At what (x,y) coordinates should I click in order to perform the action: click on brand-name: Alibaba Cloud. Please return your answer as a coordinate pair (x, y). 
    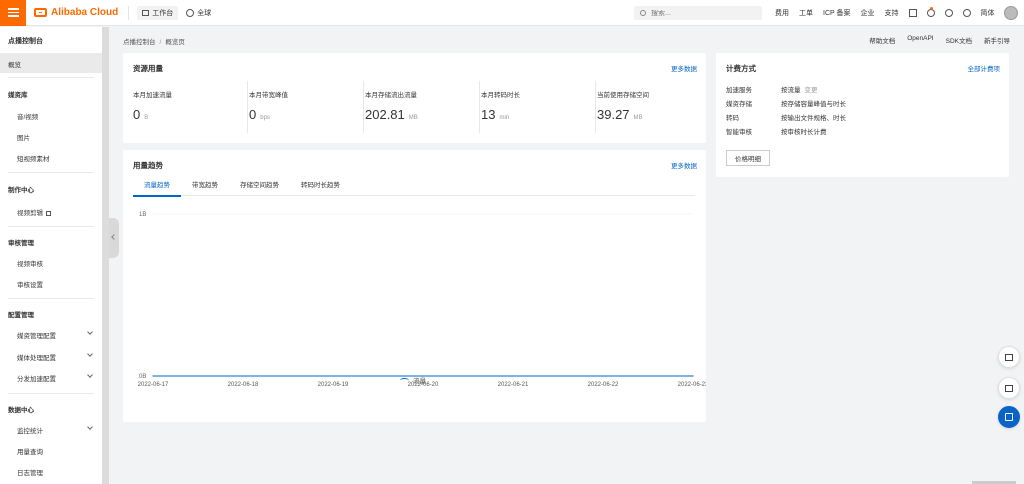
    Looking at the image, I should click on (85, 12).